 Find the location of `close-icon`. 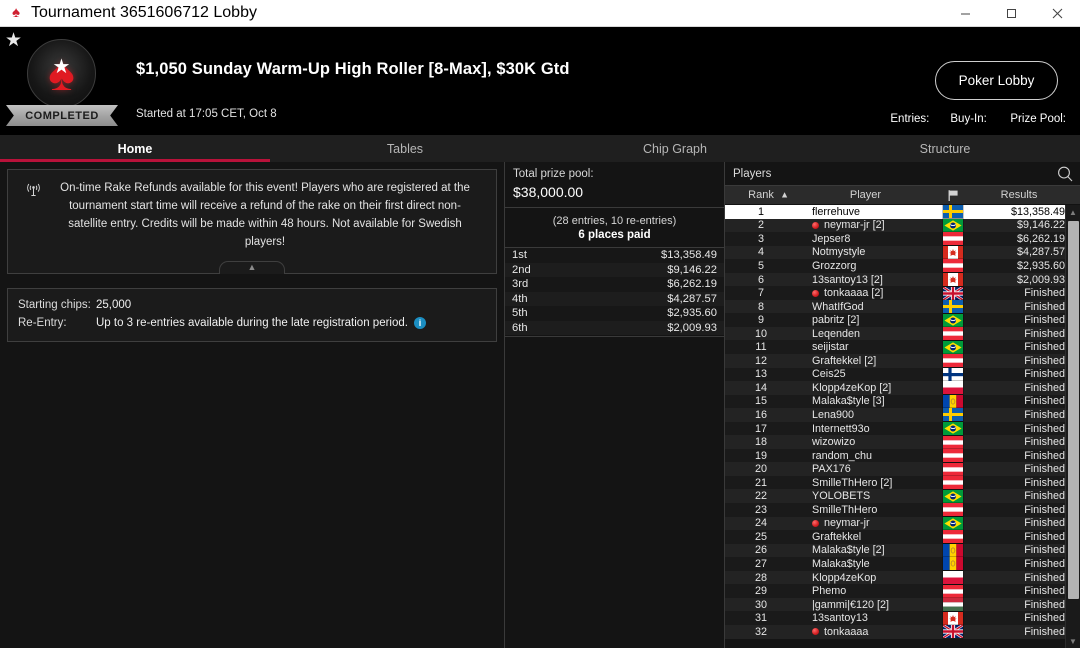

close-icon is located at coordinates (1057, 13).